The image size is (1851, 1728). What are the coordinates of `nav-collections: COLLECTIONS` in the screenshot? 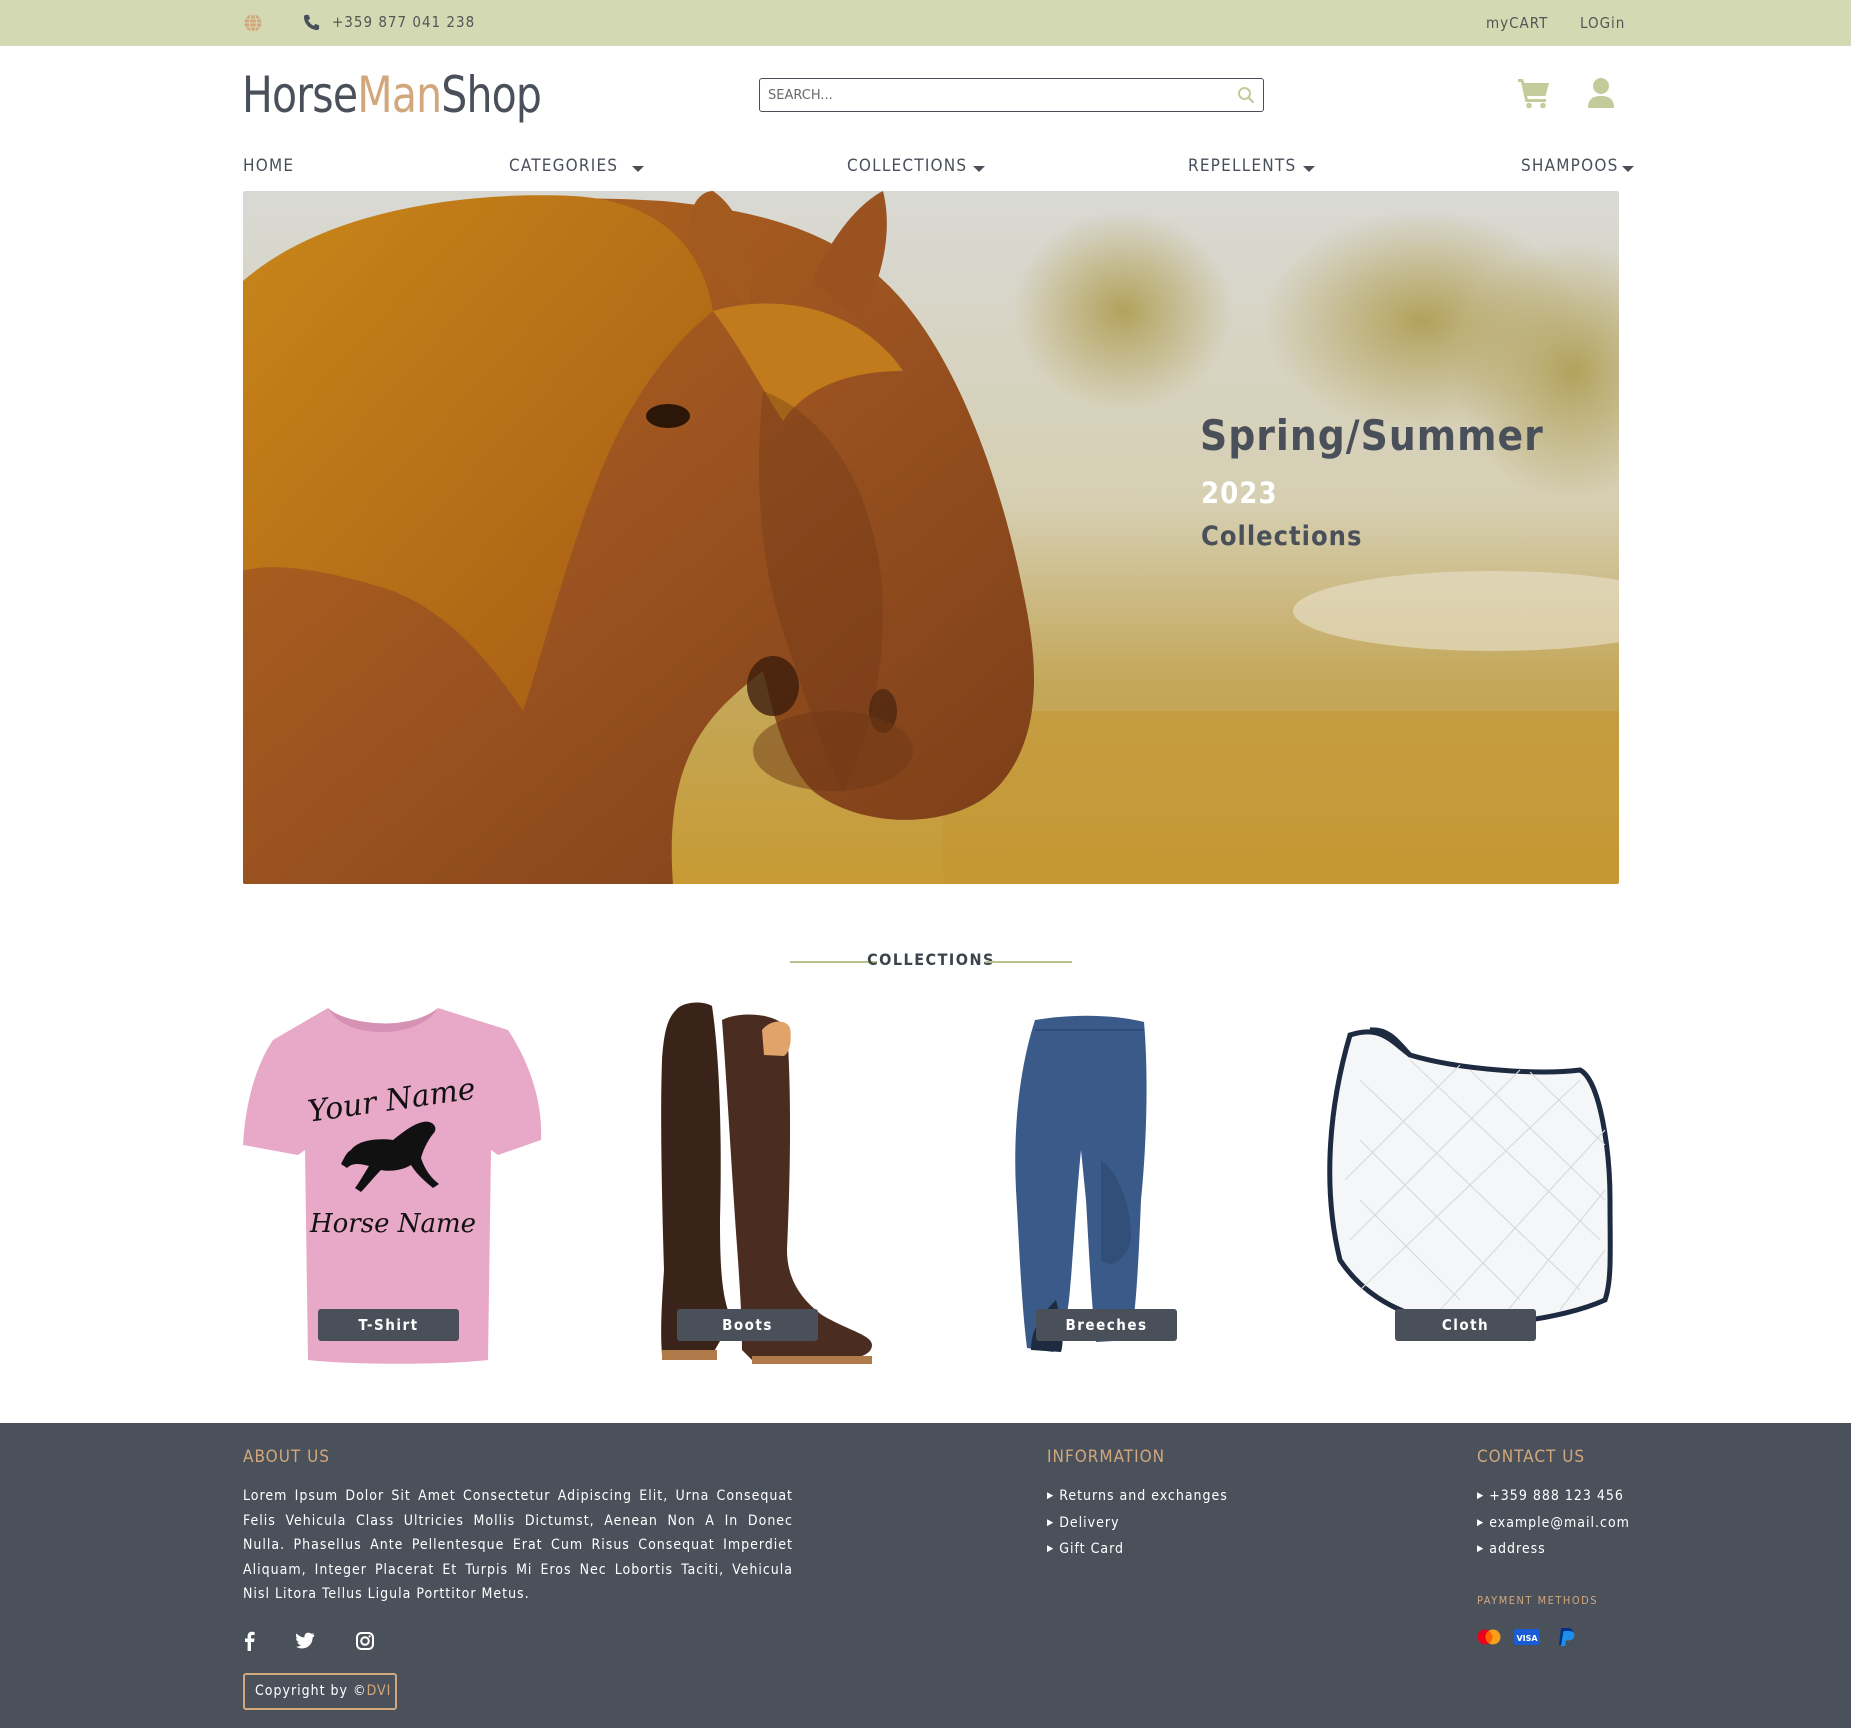 It's located at (916, 166).